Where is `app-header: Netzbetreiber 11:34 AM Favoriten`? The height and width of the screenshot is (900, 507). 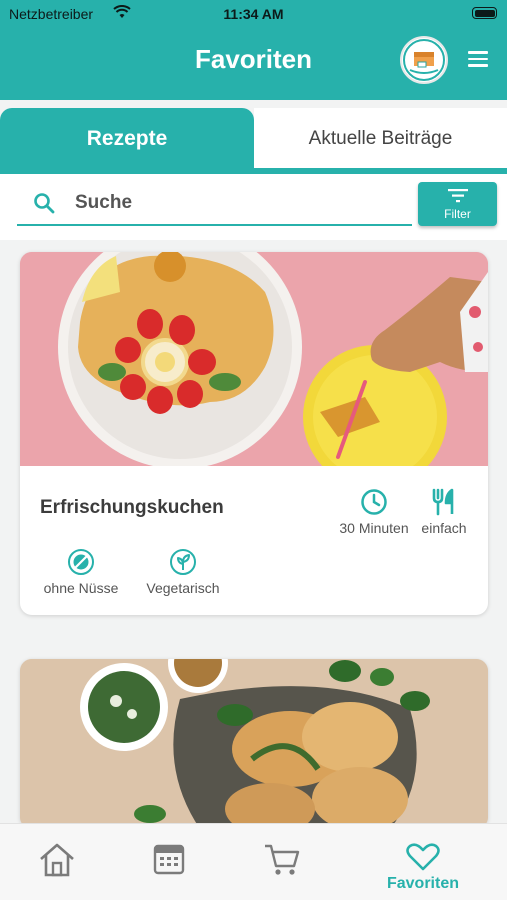 app-header: Netzbetreiber 11:34 AM Favoriten is located at coordinates (253, 50).